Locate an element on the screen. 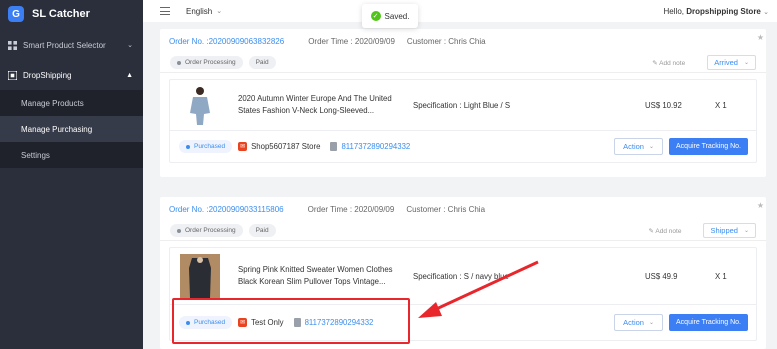  product-spec: Specification : S / navy blue is located at coordinates (461, 276).